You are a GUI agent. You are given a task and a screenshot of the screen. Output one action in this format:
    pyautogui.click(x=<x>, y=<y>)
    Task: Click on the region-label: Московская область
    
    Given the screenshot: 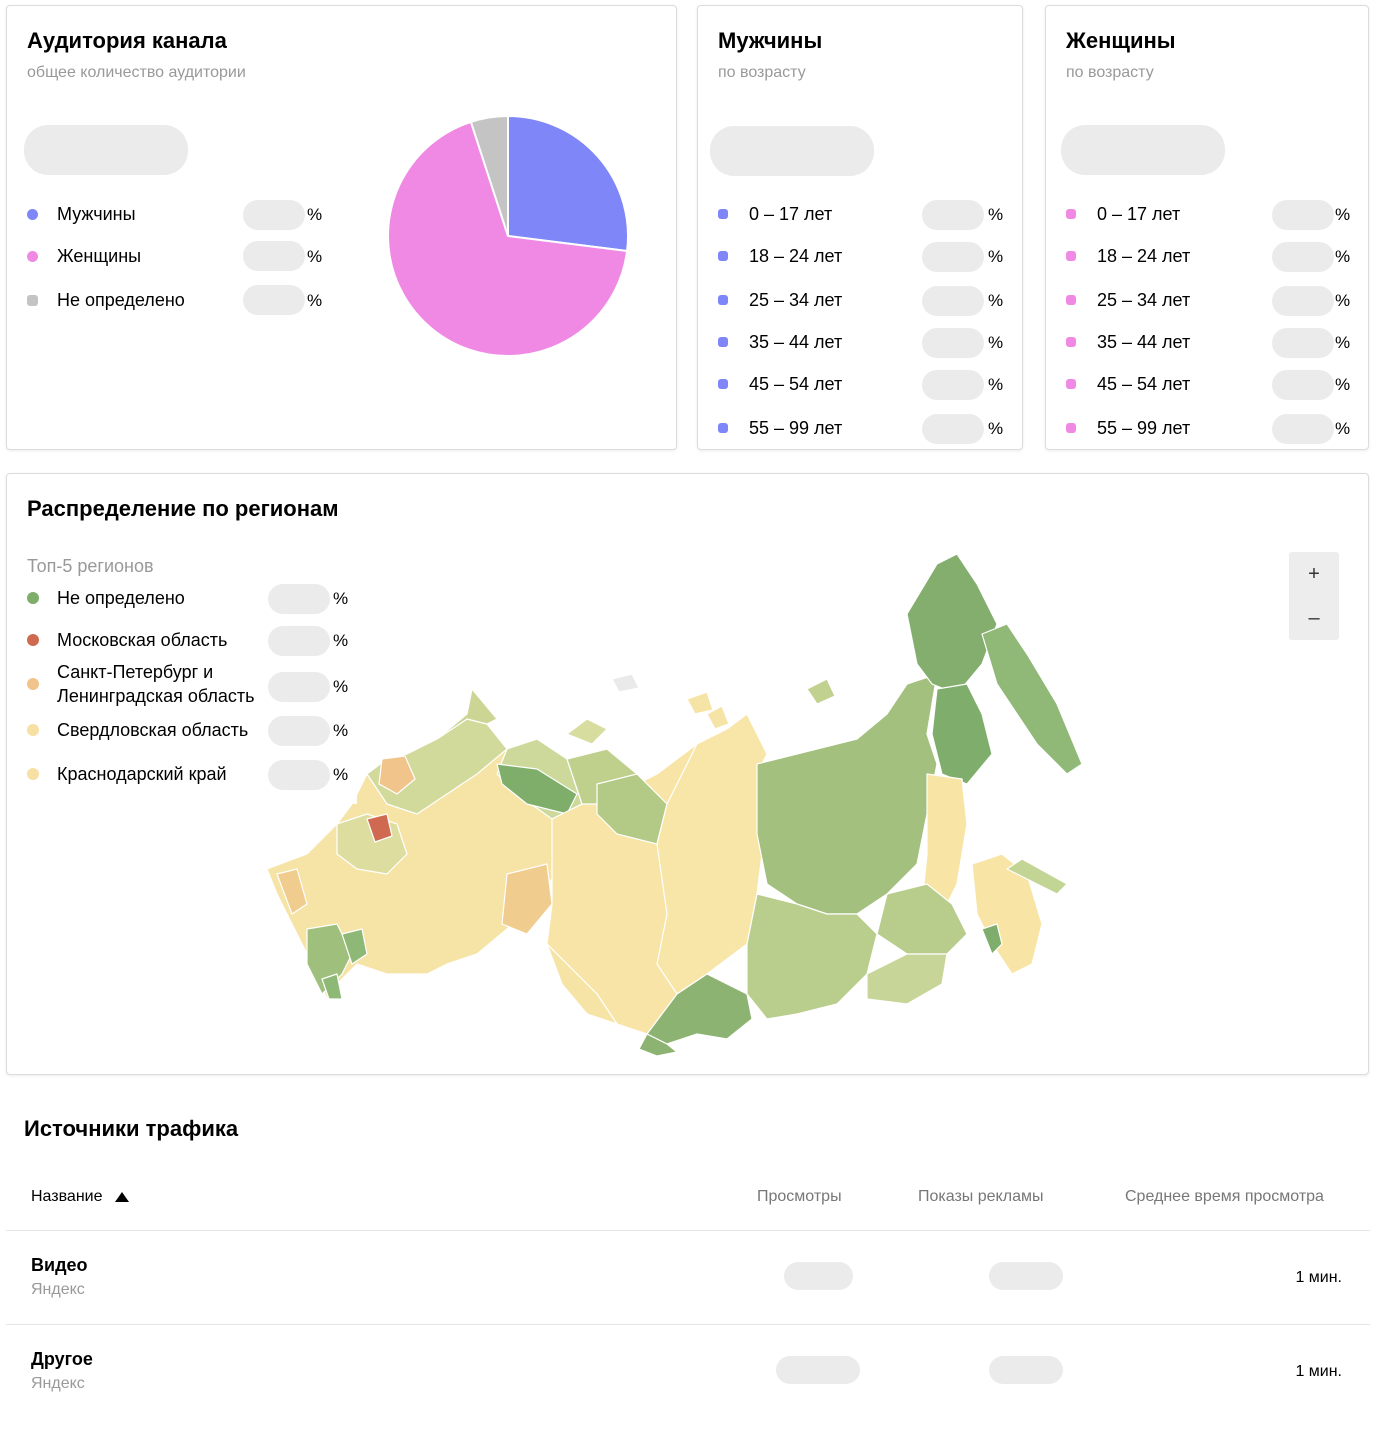 What is the action you would take?
    pyautogui.click(x=142, y=640)
    